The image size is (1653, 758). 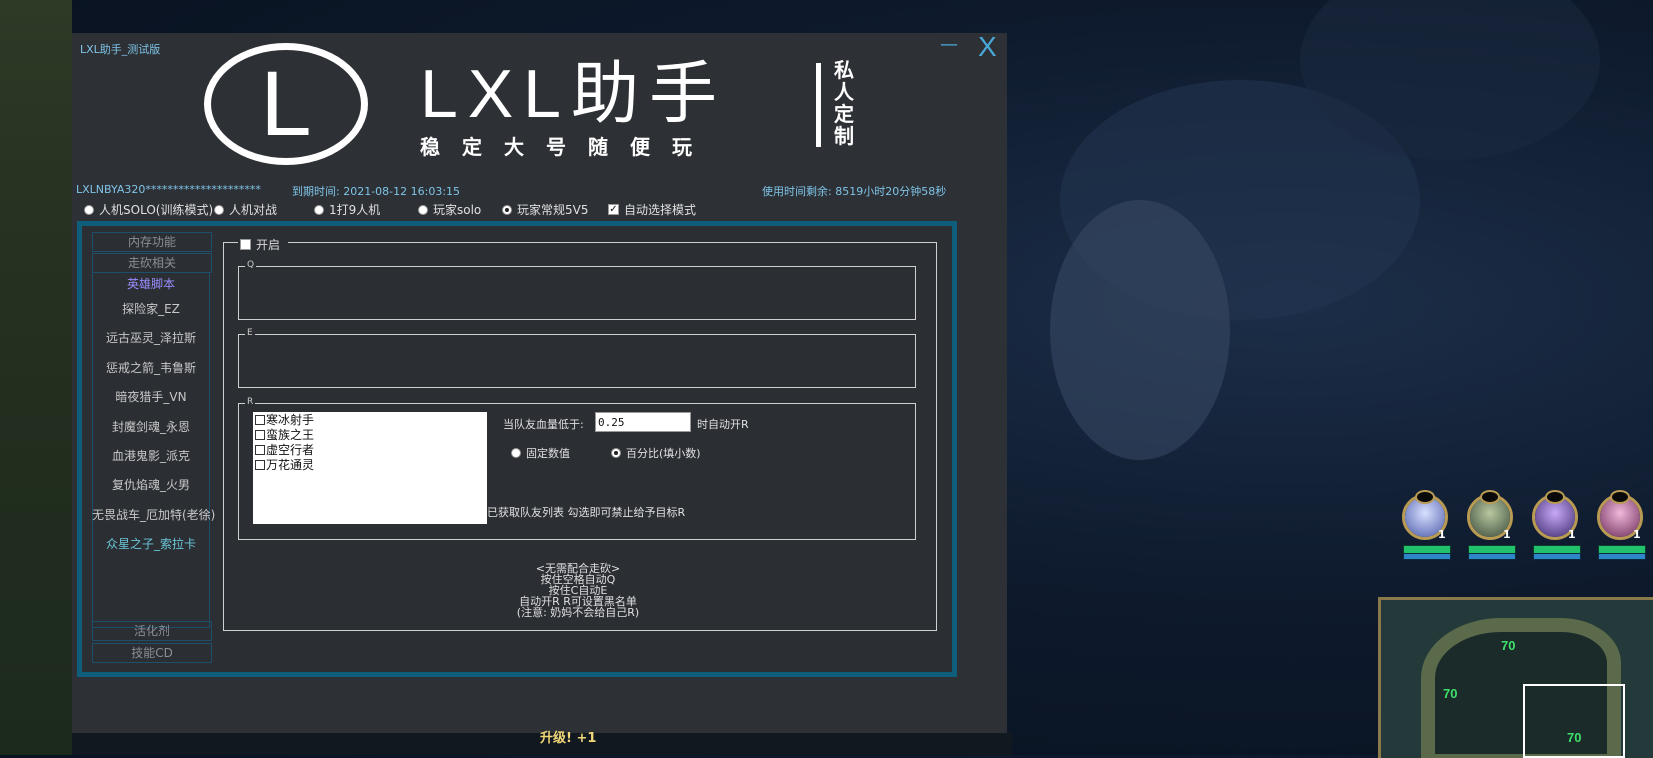 I want to click on minimap-camera-box, so click(x=1574, y=721).